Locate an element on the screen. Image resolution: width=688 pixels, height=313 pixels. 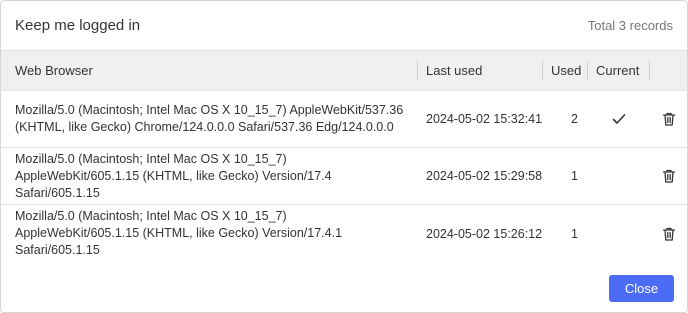
used-cell: 2 is located at coordinates (574, 119).